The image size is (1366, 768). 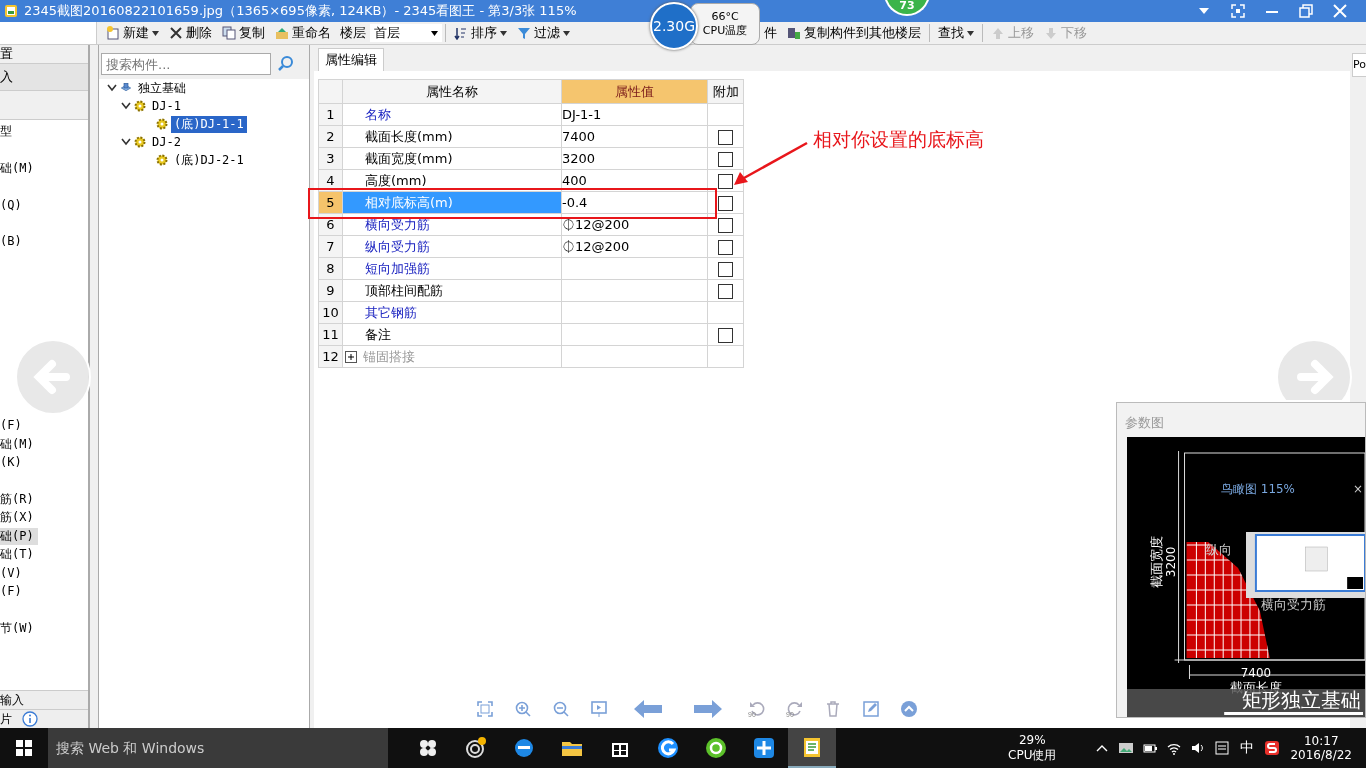 I want to click on tree-item: 独立基础, so click(x=162, y=88).